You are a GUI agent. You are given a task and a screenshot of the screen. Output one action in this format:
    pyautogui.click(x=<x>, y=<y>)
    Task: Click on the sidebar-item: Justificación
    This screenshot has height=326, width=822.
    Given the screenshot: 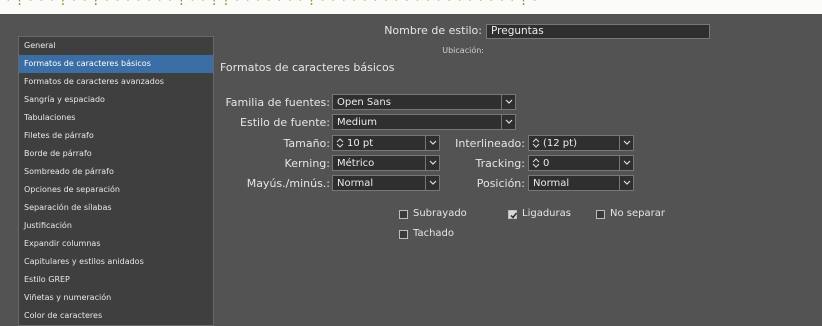 What is the action you would take?
    pyautogui.click(x=116, y=226)
    